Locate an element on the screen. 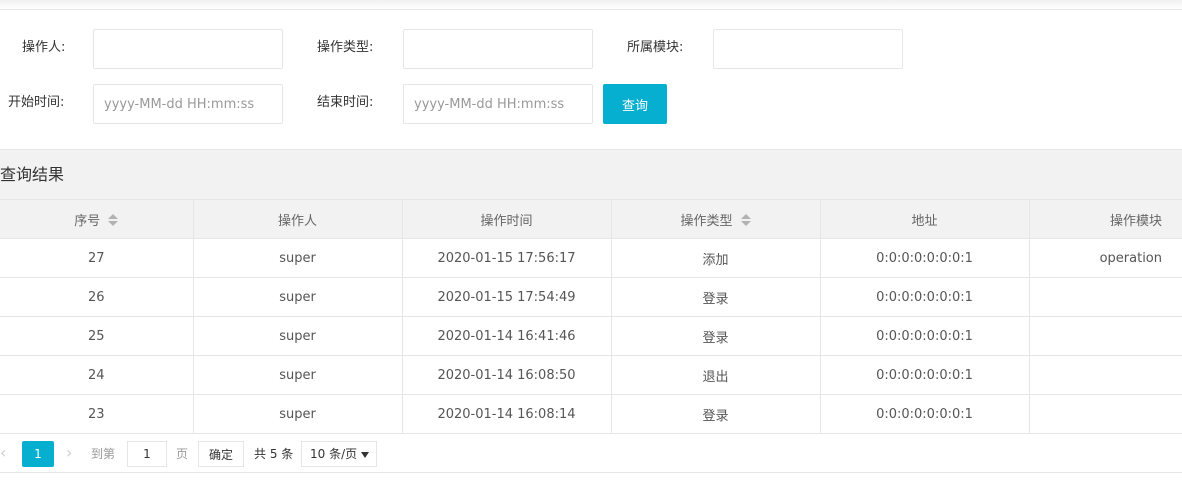 The image size is (1182, 481). start-time-label: 开始时间: is located at coordinates (36, 102).